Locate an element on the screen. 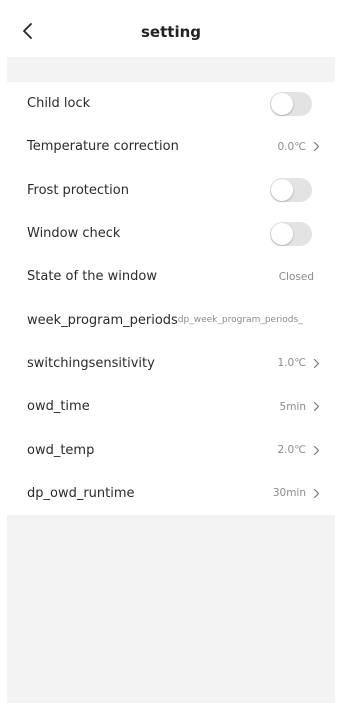 Image resolution: width=341 pixels, height=710 pixels. child-lock-toggle is located at coordinates (291, 103).